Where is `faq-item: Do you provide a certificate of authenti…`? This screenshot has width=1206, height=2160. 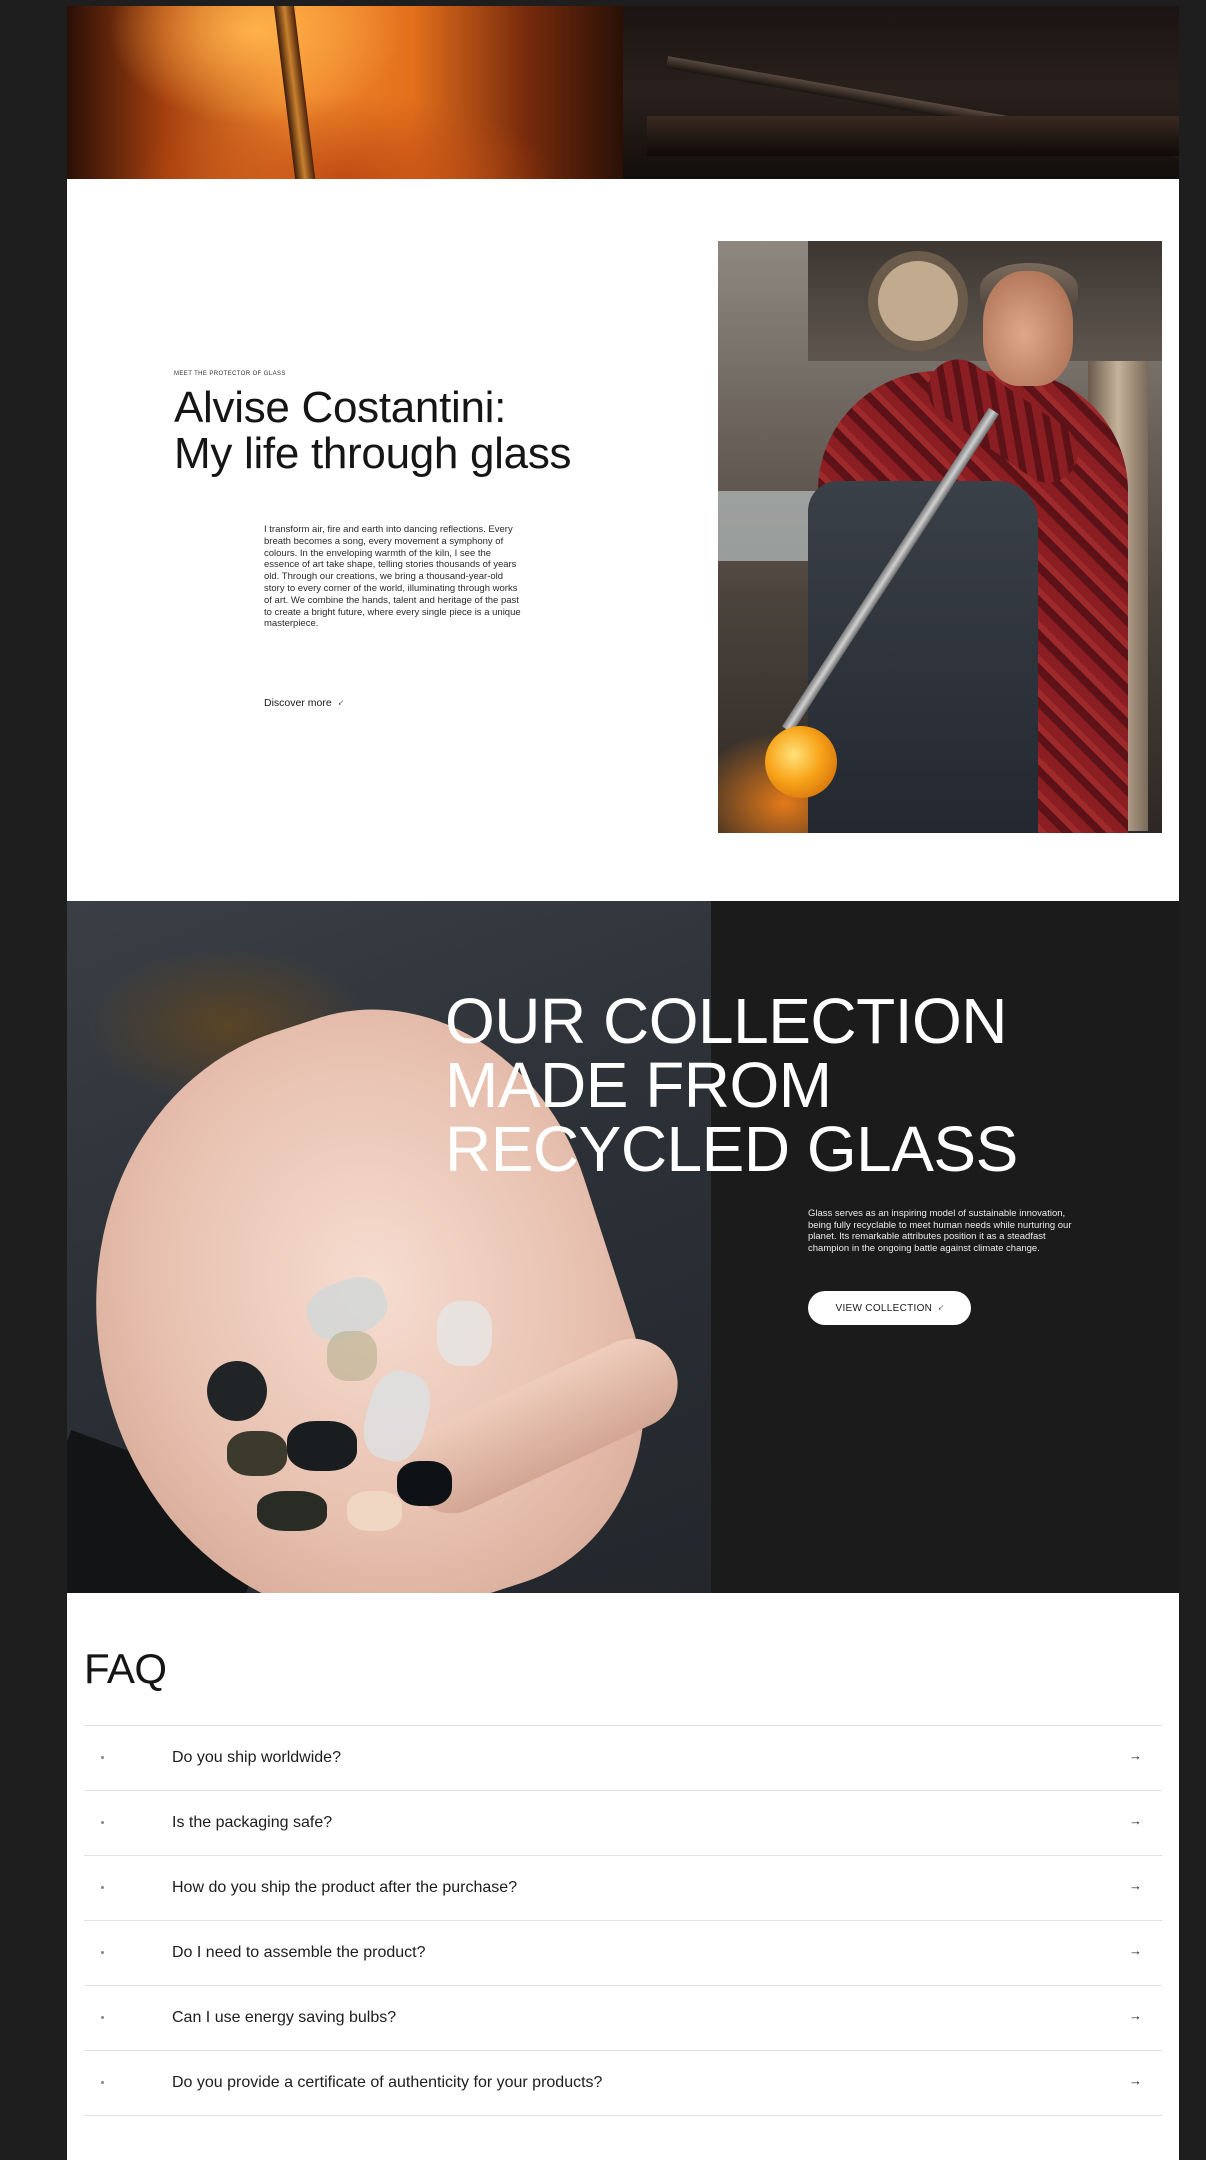
faq-item: Do you provide a certificate of authenti… is located at coordinates (623, 2083).